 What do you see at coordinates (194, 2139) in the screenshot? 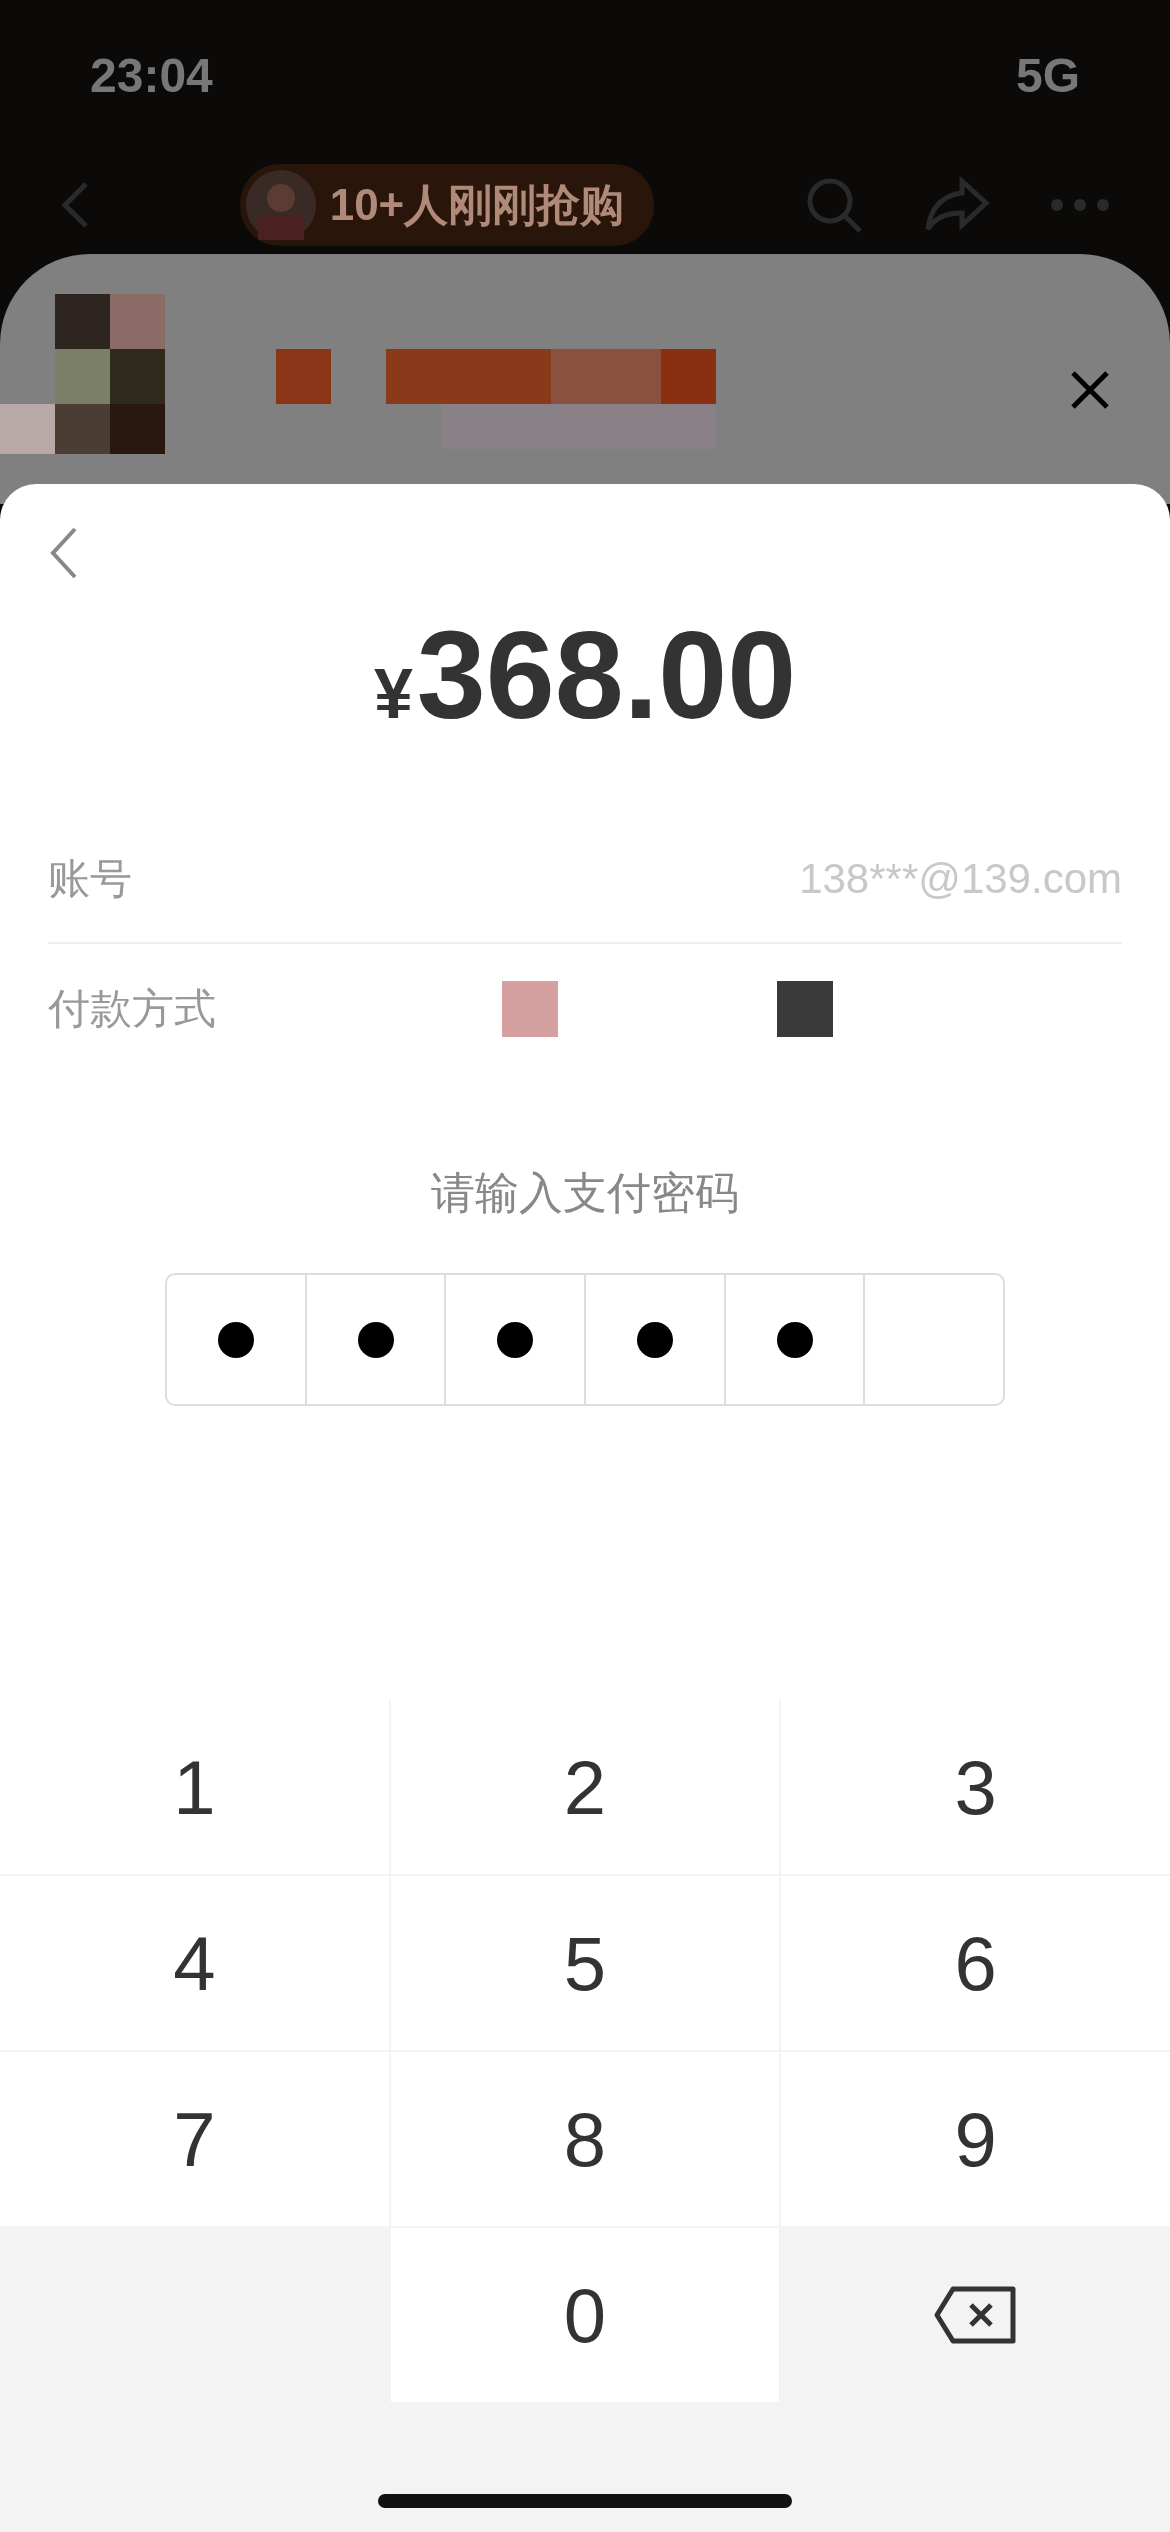
I see `digit-key: 7` at bounding box center [194, 2139].